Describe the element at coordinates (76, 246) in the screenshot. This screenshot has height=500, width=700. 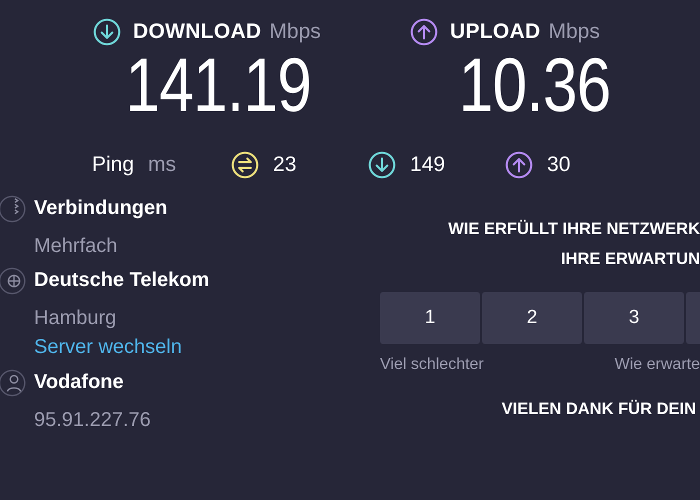
I see `info-subtitle: Mehrfach` at that location.